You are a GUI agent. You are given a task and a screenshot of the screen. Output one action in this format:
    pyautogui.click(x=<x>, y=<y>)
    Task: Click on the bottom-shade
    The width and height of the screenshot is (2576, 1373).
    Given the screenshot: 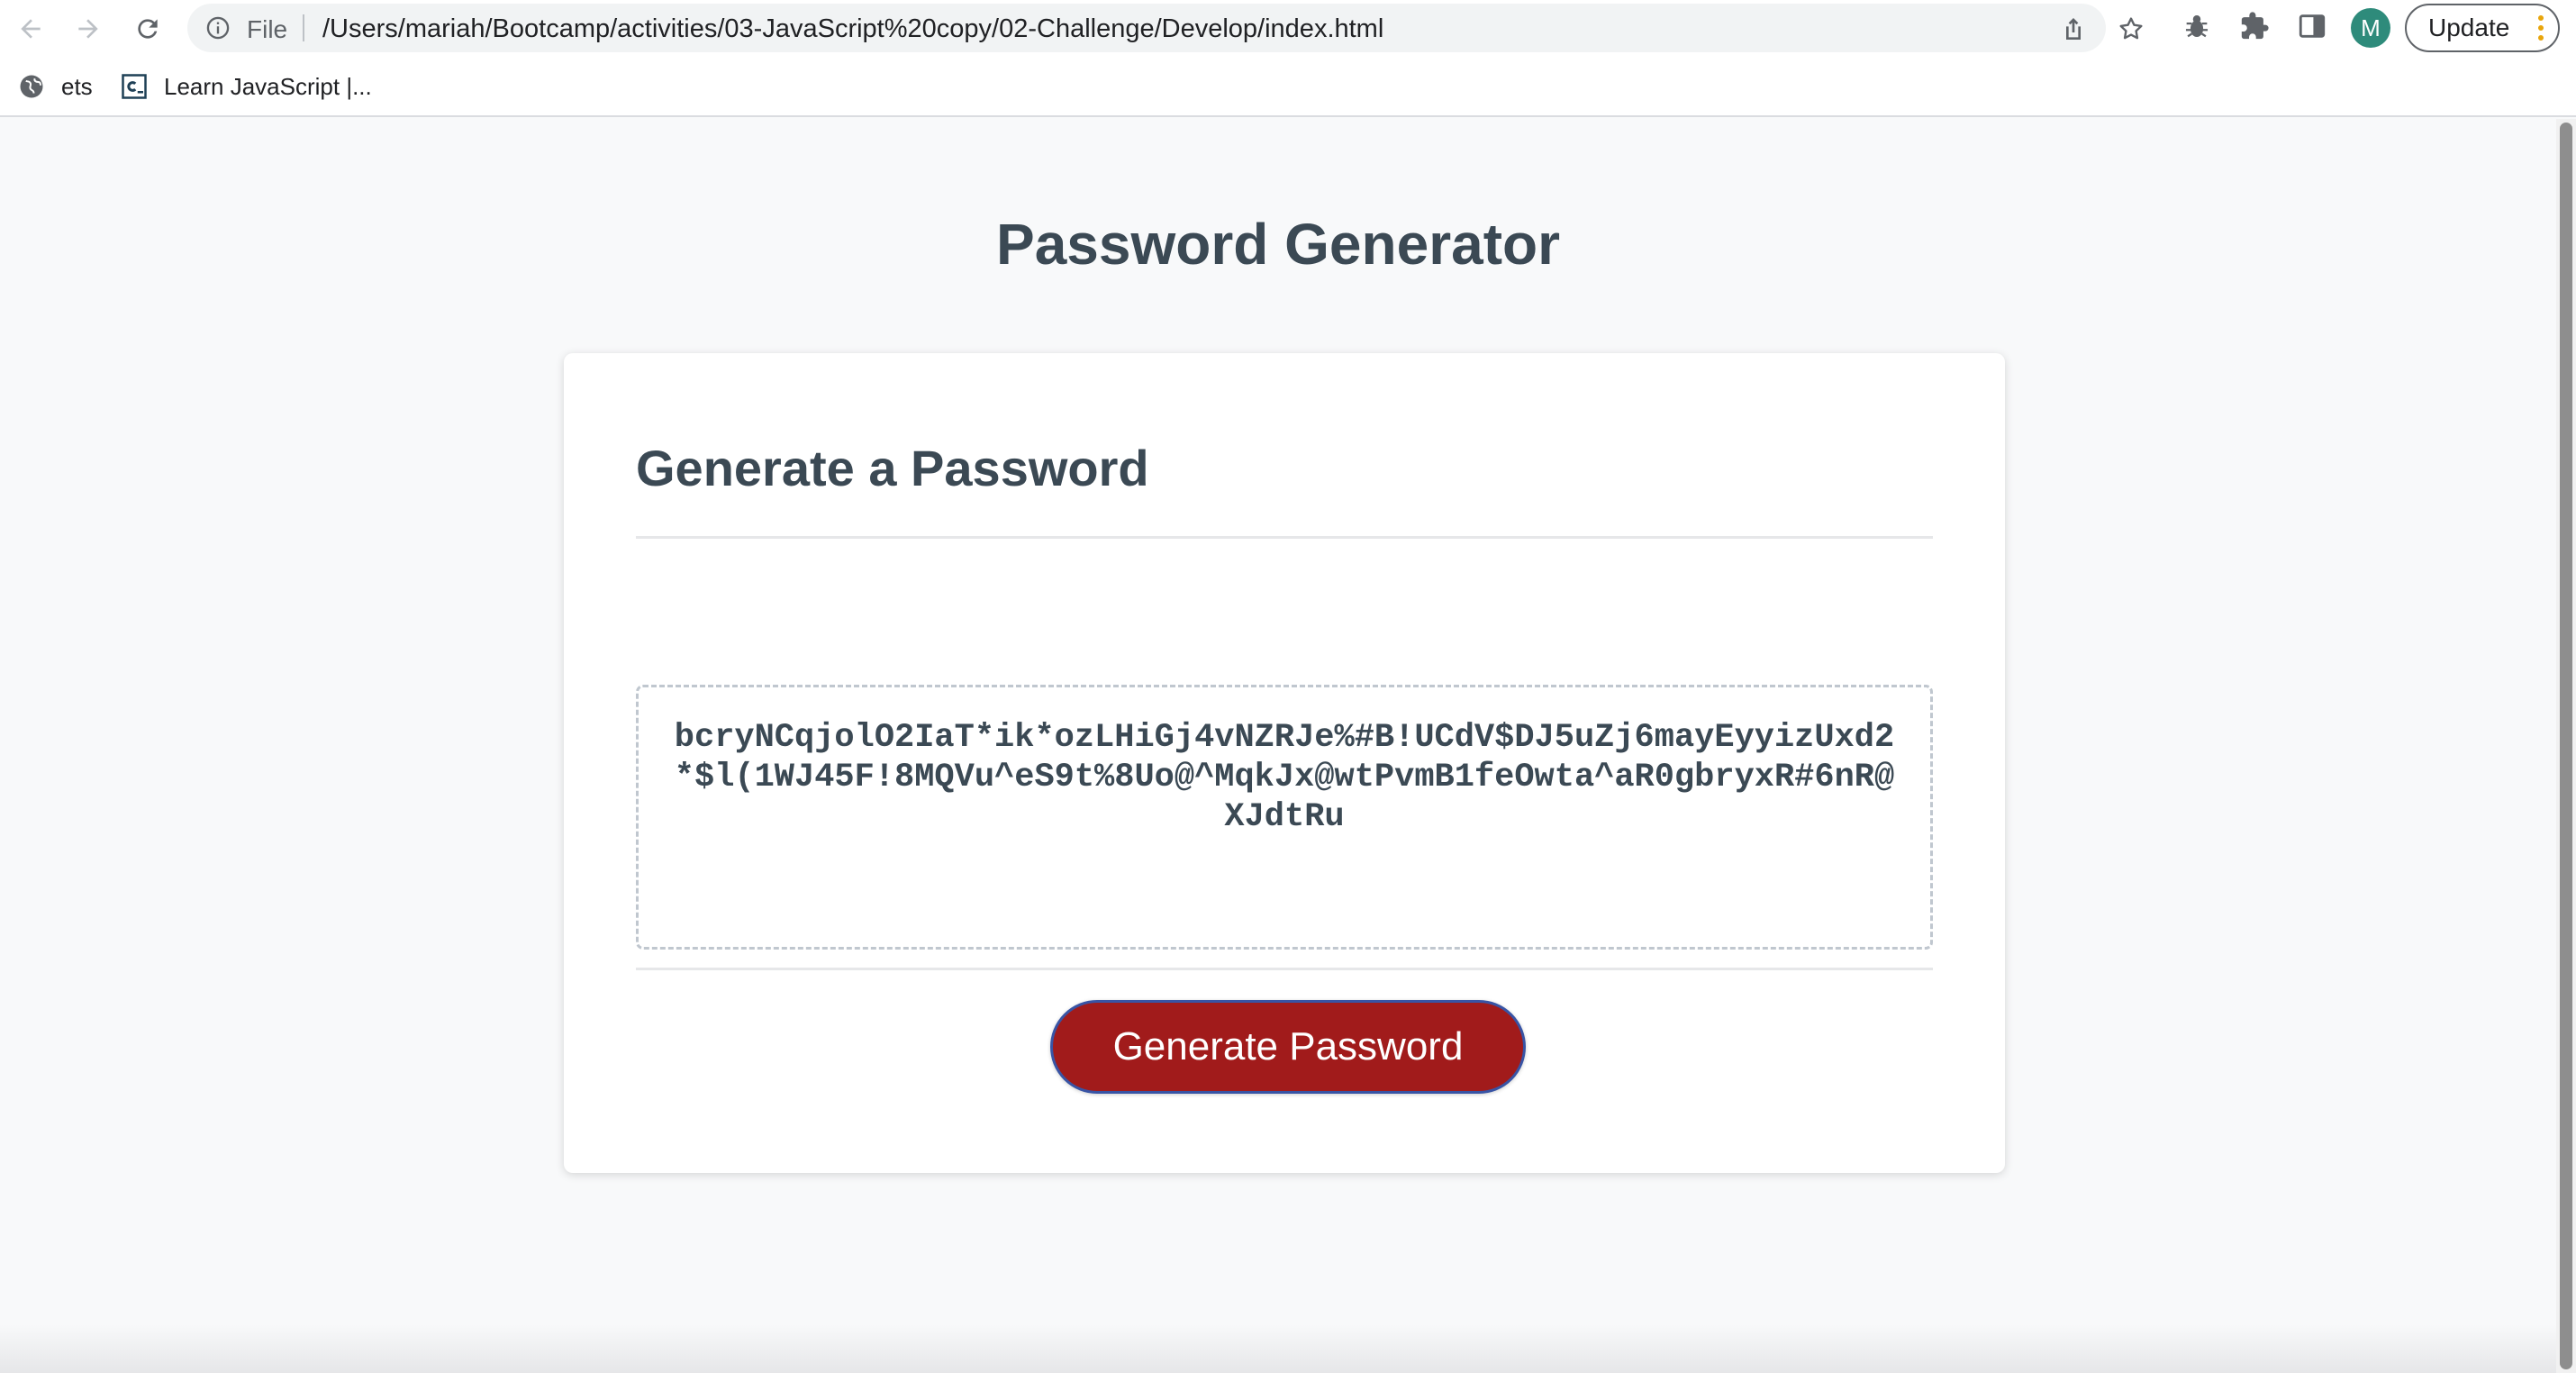 What is the action you would take?
    pyautogui.click(x=1278, y=1348)
    